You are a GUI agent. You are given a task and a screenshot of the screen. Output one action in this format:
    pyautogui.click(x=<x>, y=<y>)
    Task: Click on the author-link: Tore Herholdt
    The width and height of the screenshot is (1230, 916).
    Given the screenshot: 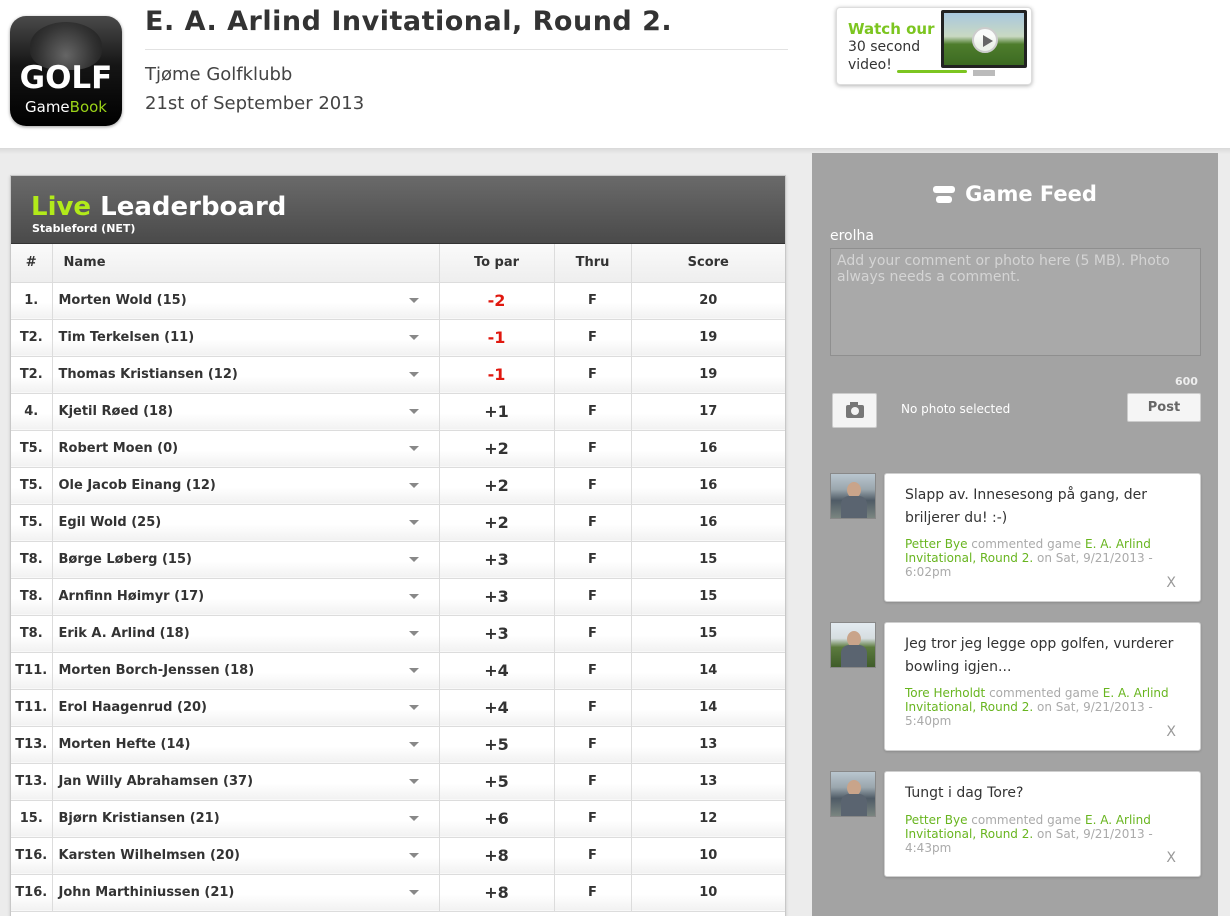 What is the action you would take?
    pyautogui.click(x=945, y=693)
    